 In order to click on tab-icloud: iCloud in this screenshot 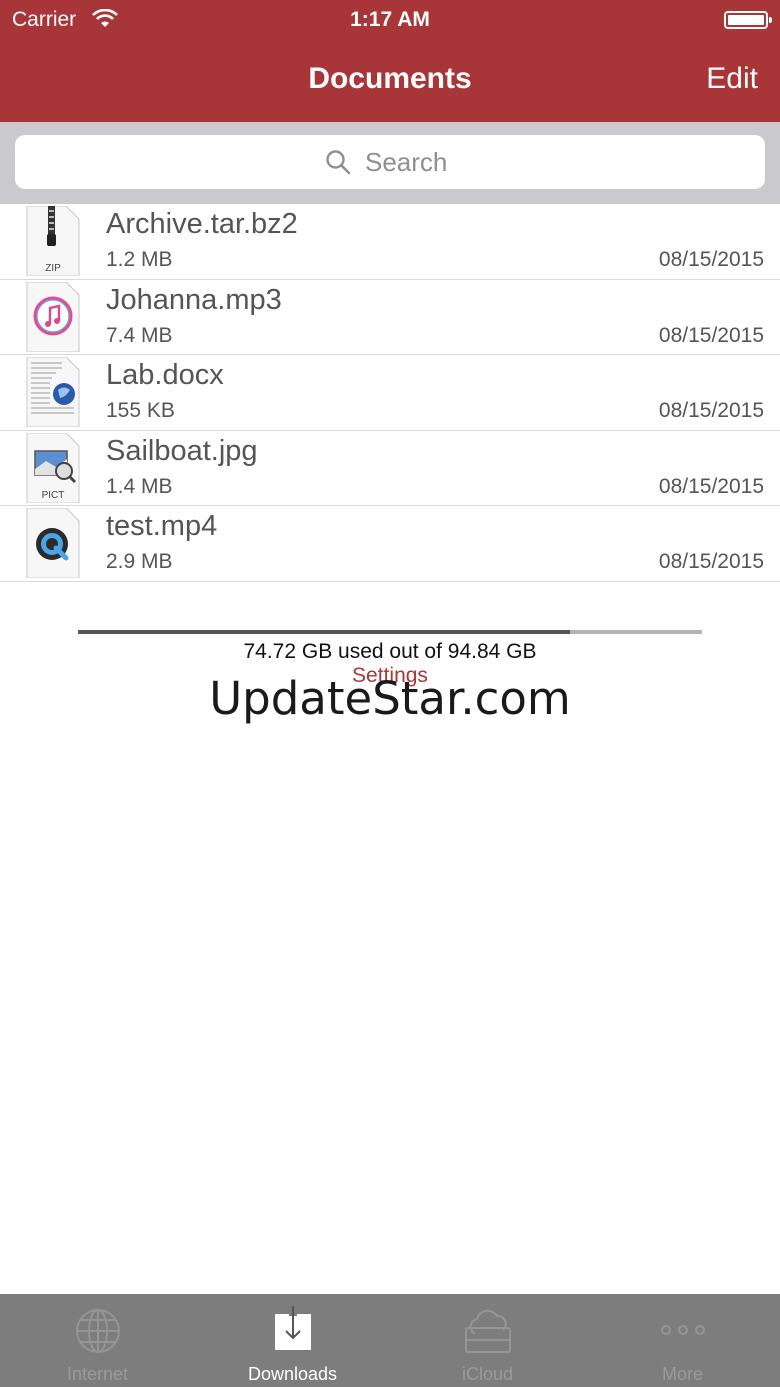, I will do `click(487, 1340)`.